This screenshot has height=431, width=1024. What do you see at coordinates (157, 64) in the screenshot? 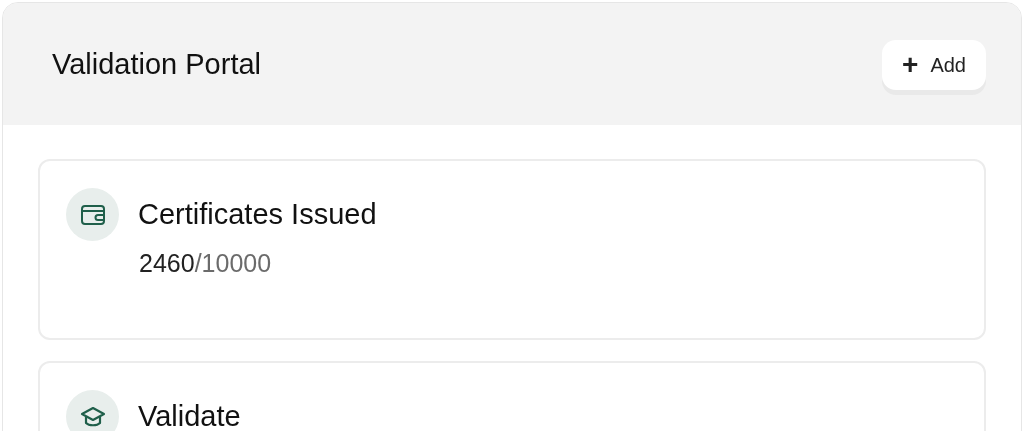
I see `portal-title: Validation Portal` at bounding box center [157, 64].